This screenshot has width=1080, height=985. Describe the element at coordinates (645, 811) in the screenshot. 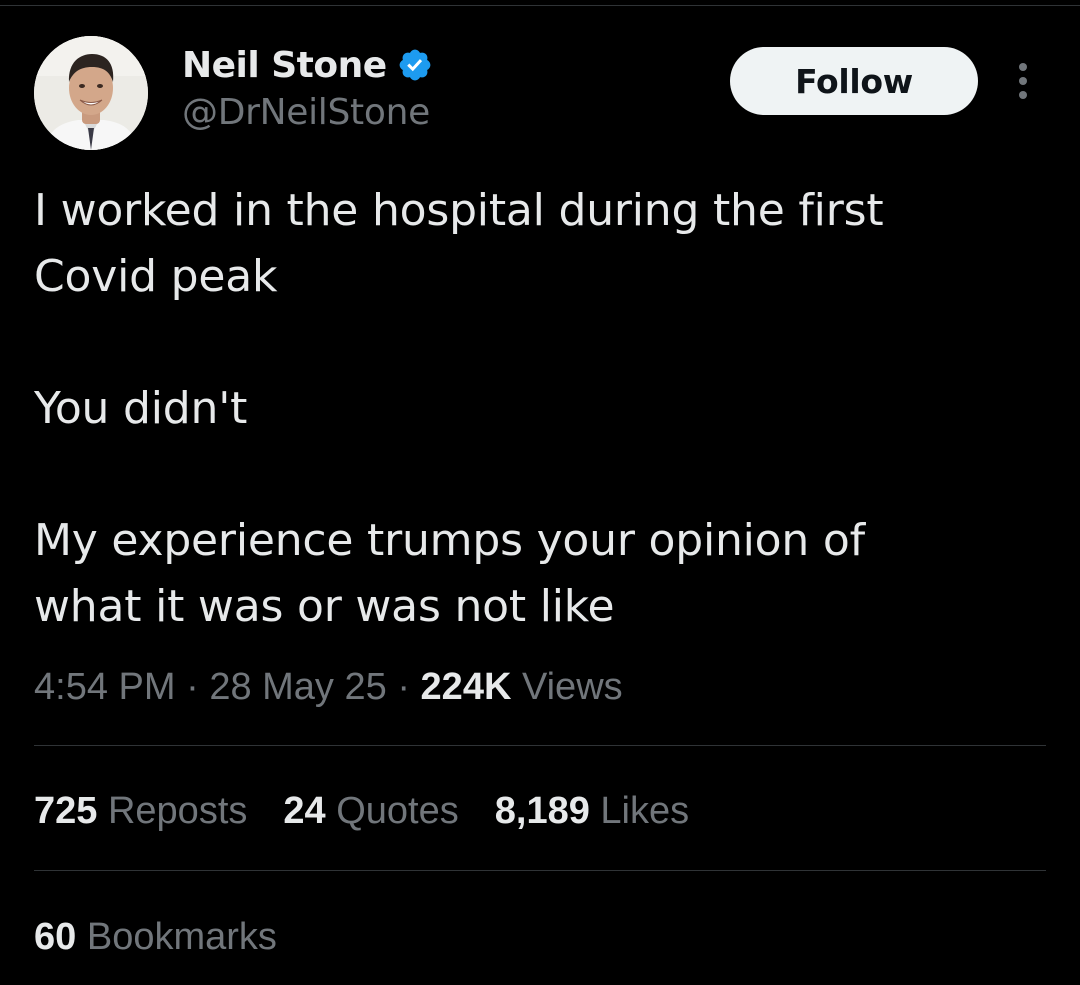

I see `likes-label: Likes` at that location.